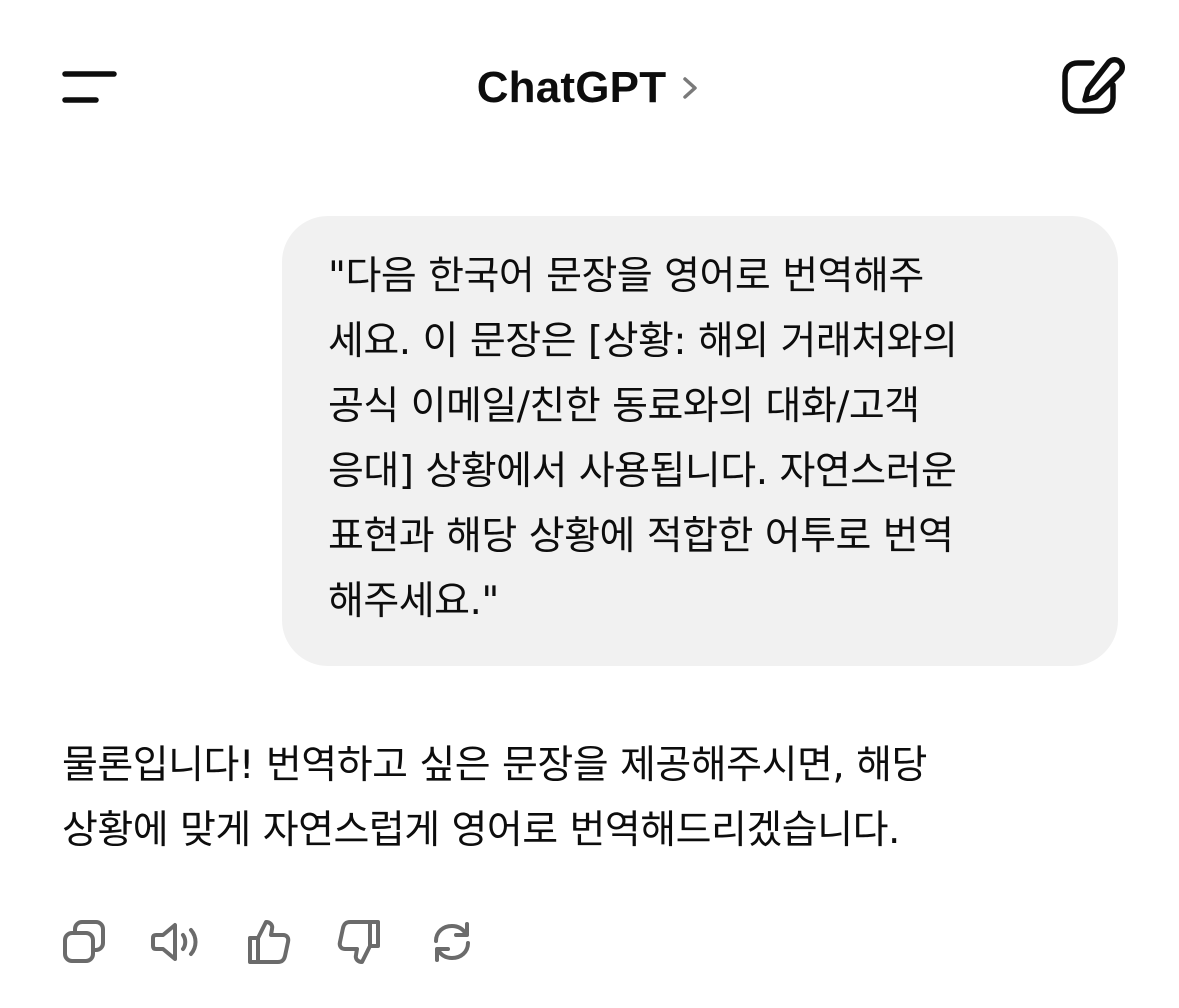 The height and width of the screenshot is (1008, 1179). I want to click on copy-button, so click(84, 942).